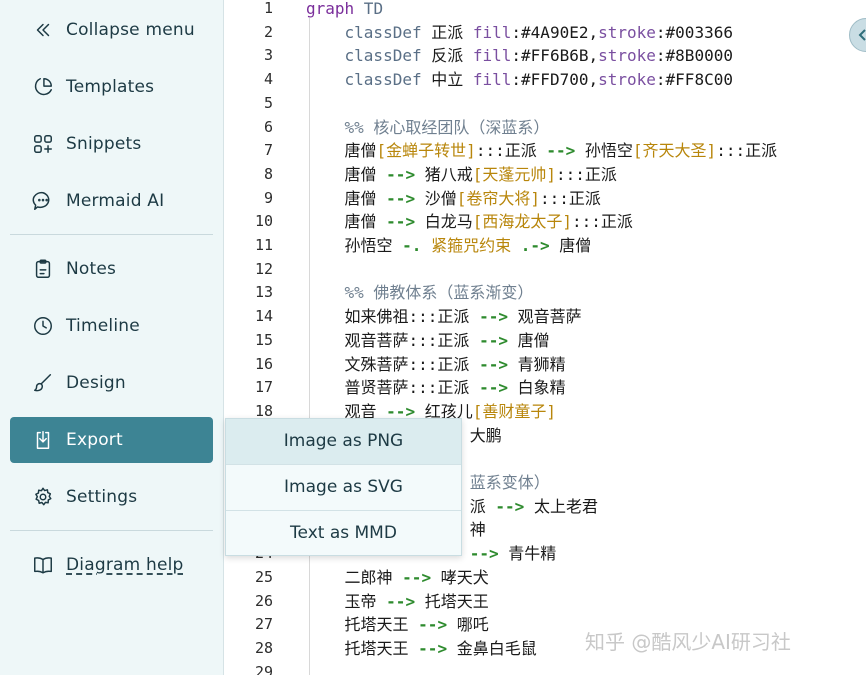 This screenshot has height=675, width=866. What do you see at coordinates (444, 174) in the screenshot?
I see `code-token: 猪八戒` at bounding box center [444, 174].